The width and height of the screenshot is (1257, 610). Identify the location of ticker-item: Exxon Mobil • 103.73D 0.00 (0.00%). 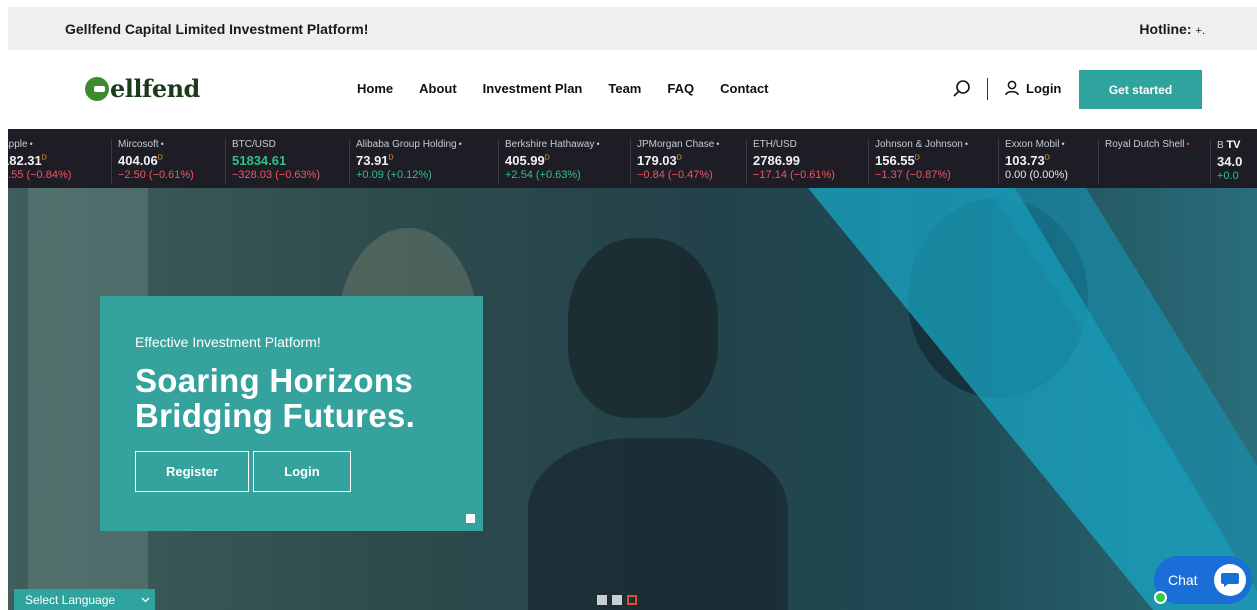
(1033, 161).